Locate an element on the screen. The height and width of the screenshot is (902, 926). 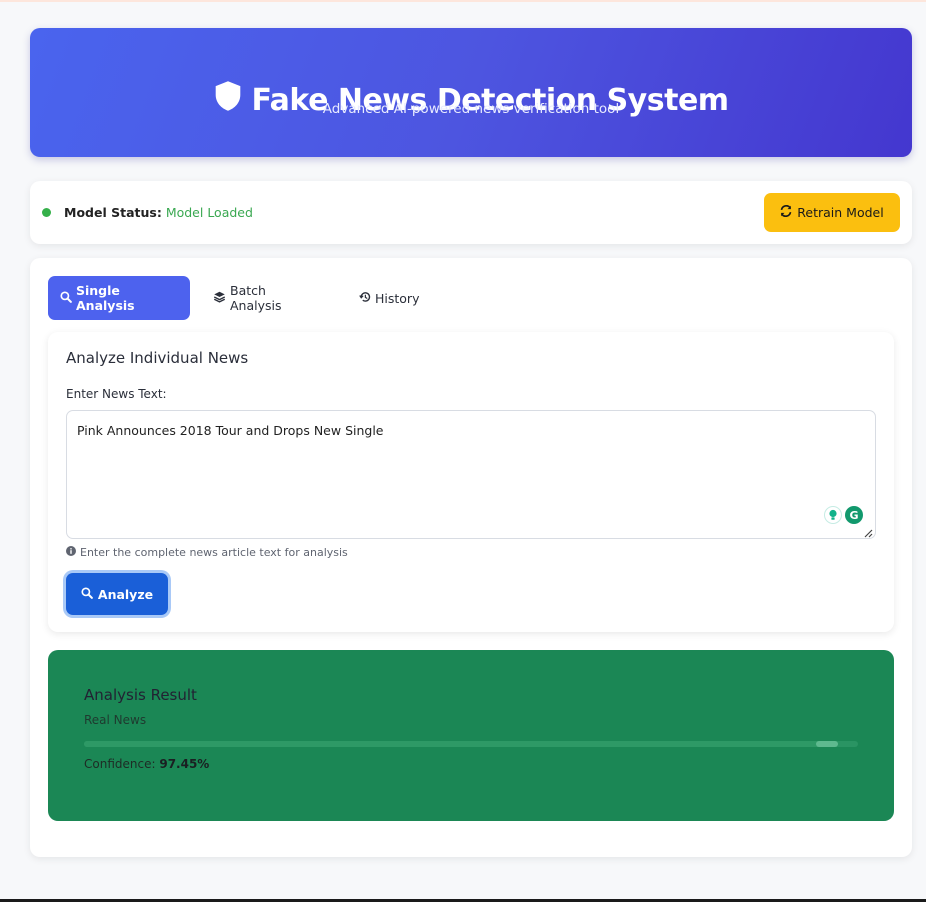
model-status-label: Model Status: is located at coordinates (113, 212).